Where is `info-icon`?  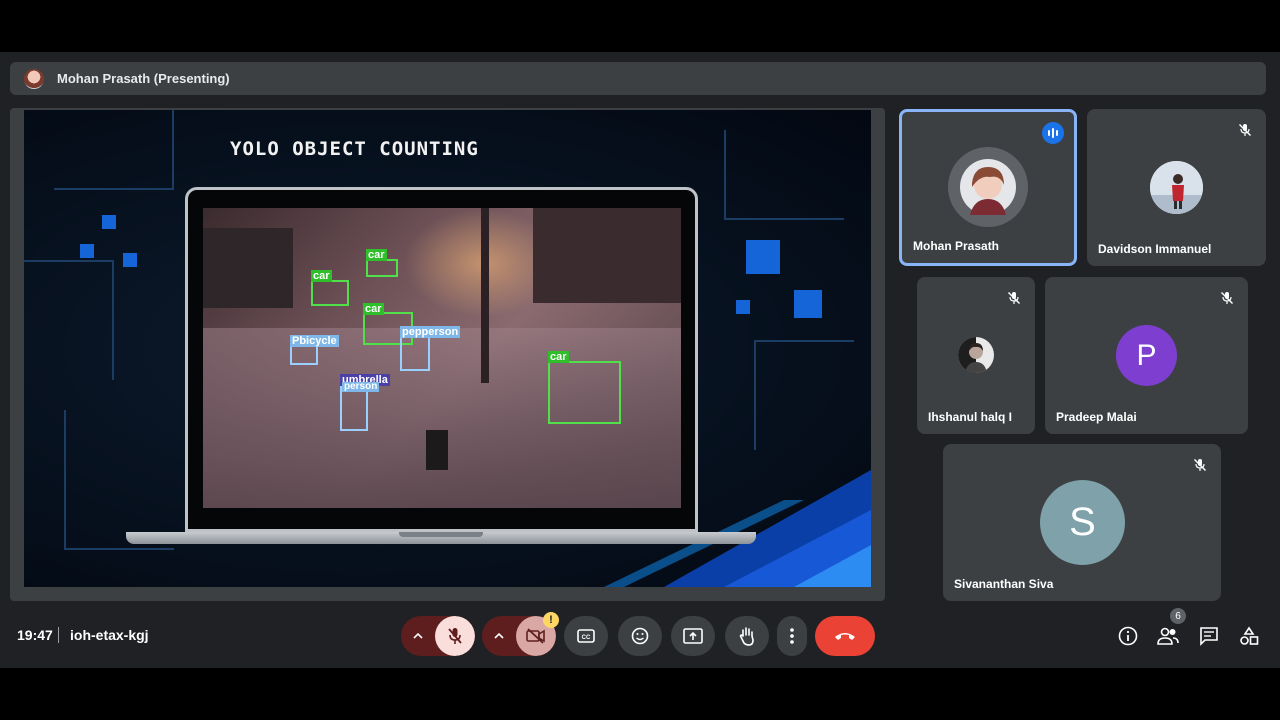
info-icon is located at coordinates (1128, 636).